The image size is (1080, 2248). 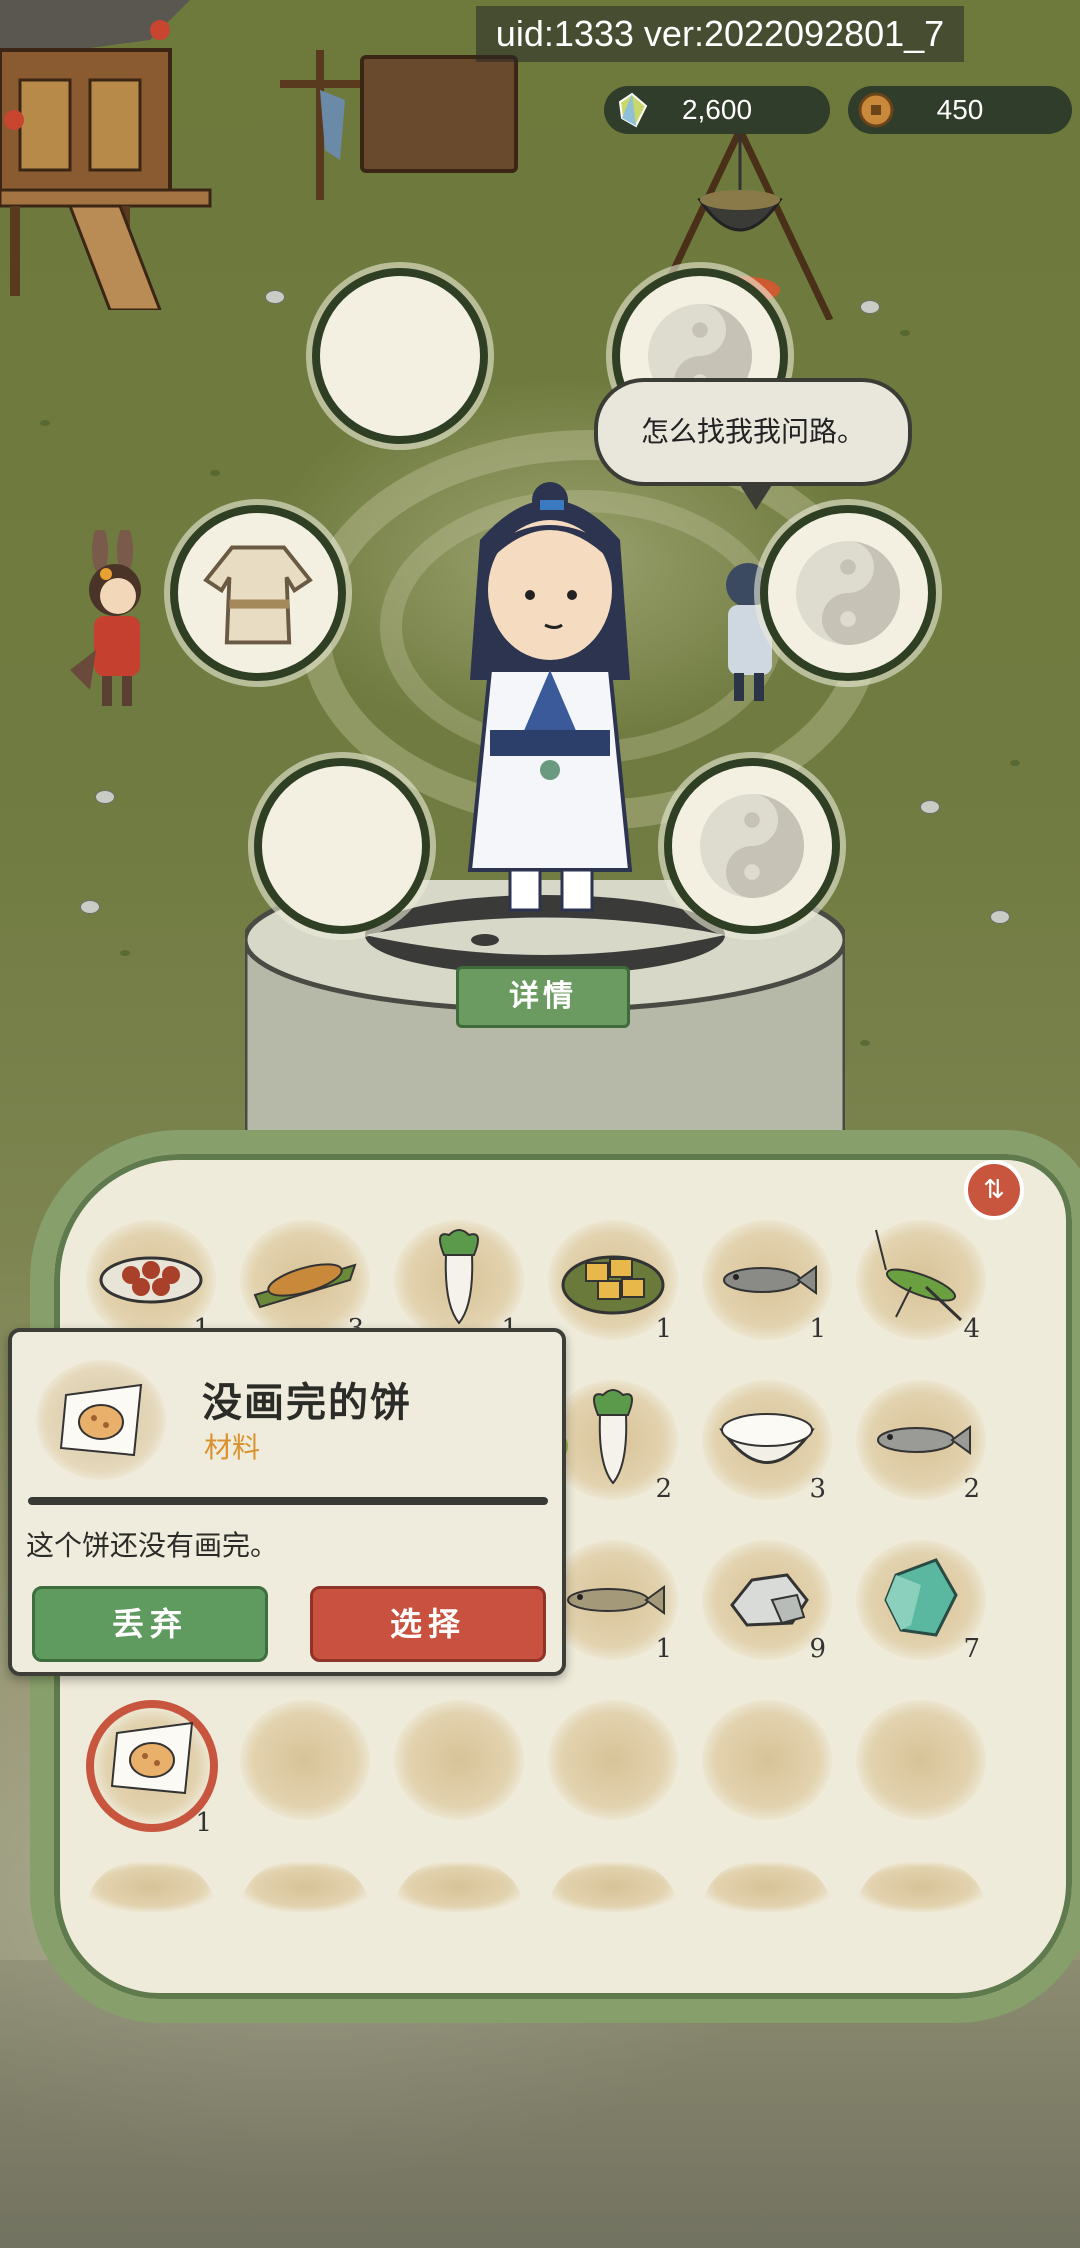 I want to click on coin-counter: 450, so click(x=960, y=110).